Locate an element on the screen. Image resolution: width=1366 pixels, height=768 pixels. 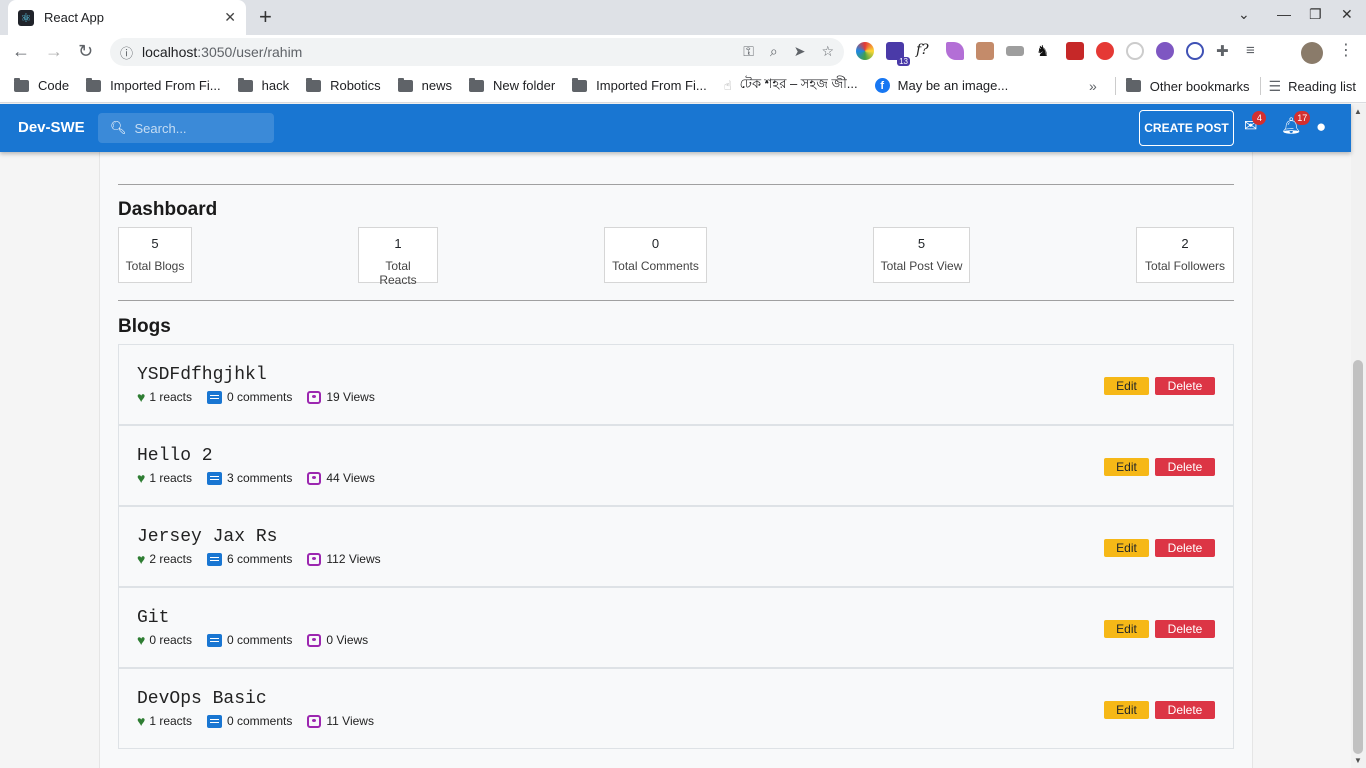
key-icon: ⚿ is located at coordinates (748, 51).